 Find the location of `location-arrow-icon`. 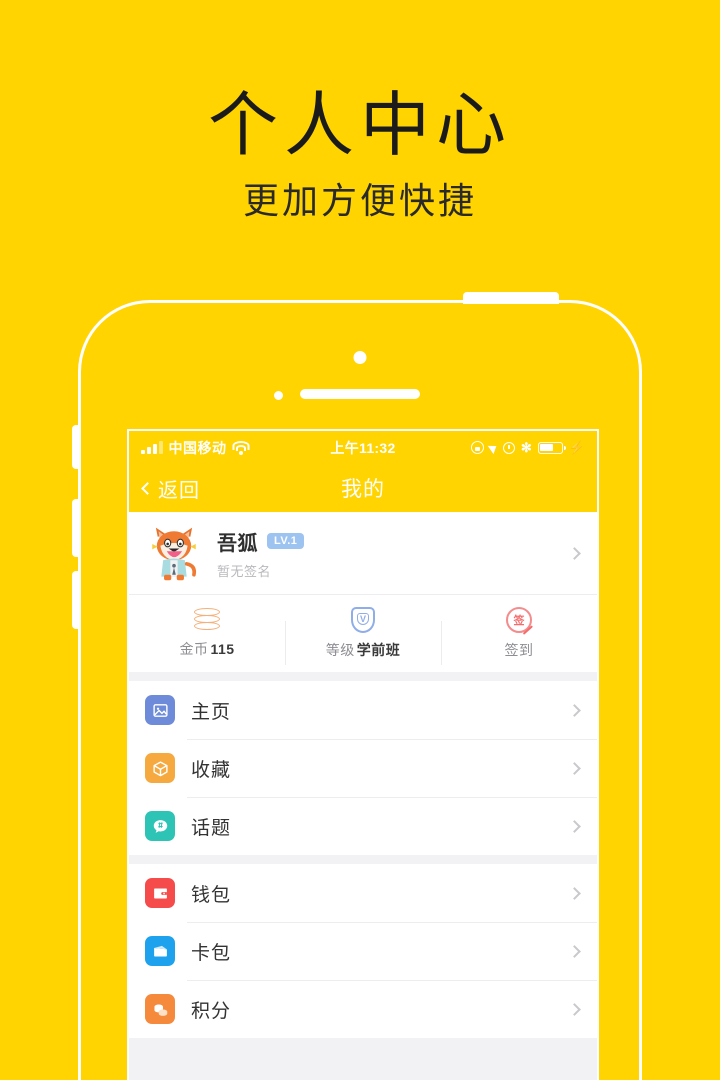

location-arrow-icon is located at coordinates (493, 447).